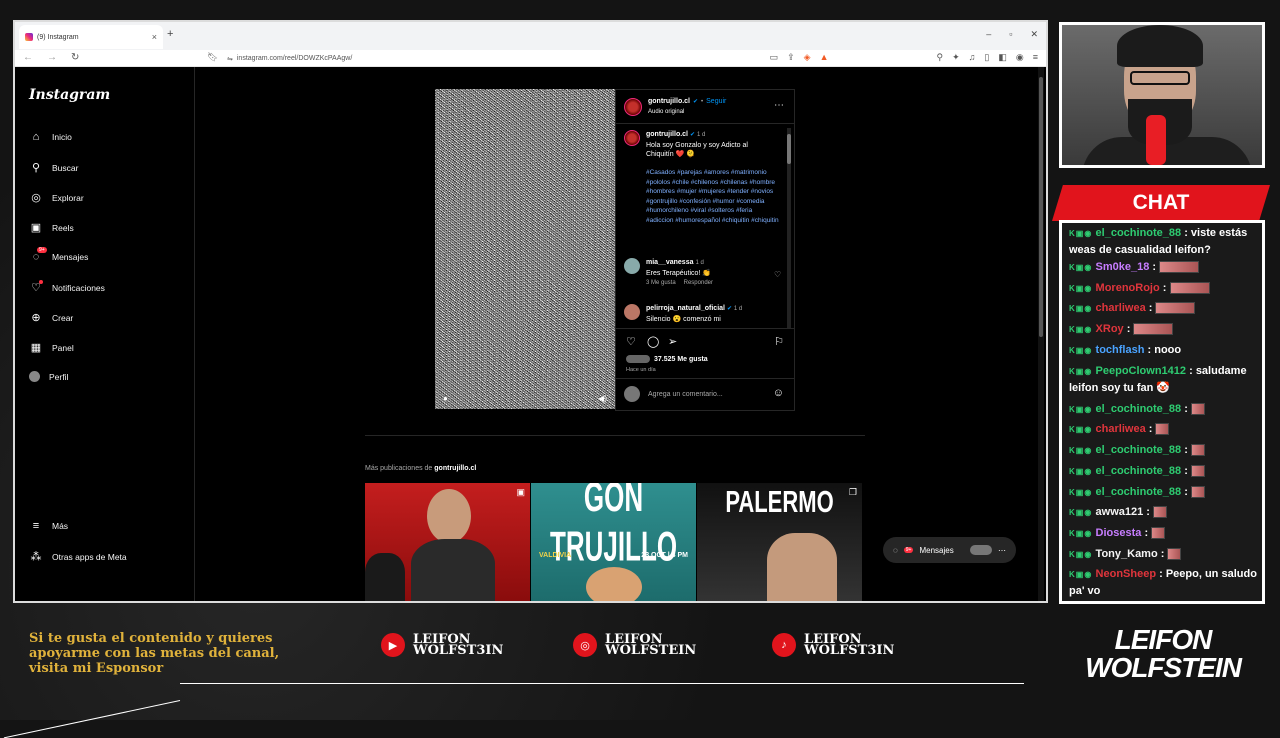  Describe the element at coordinates (65, 167) in the screenshot. I see `sidebar-item-label: Buscar` at that location.